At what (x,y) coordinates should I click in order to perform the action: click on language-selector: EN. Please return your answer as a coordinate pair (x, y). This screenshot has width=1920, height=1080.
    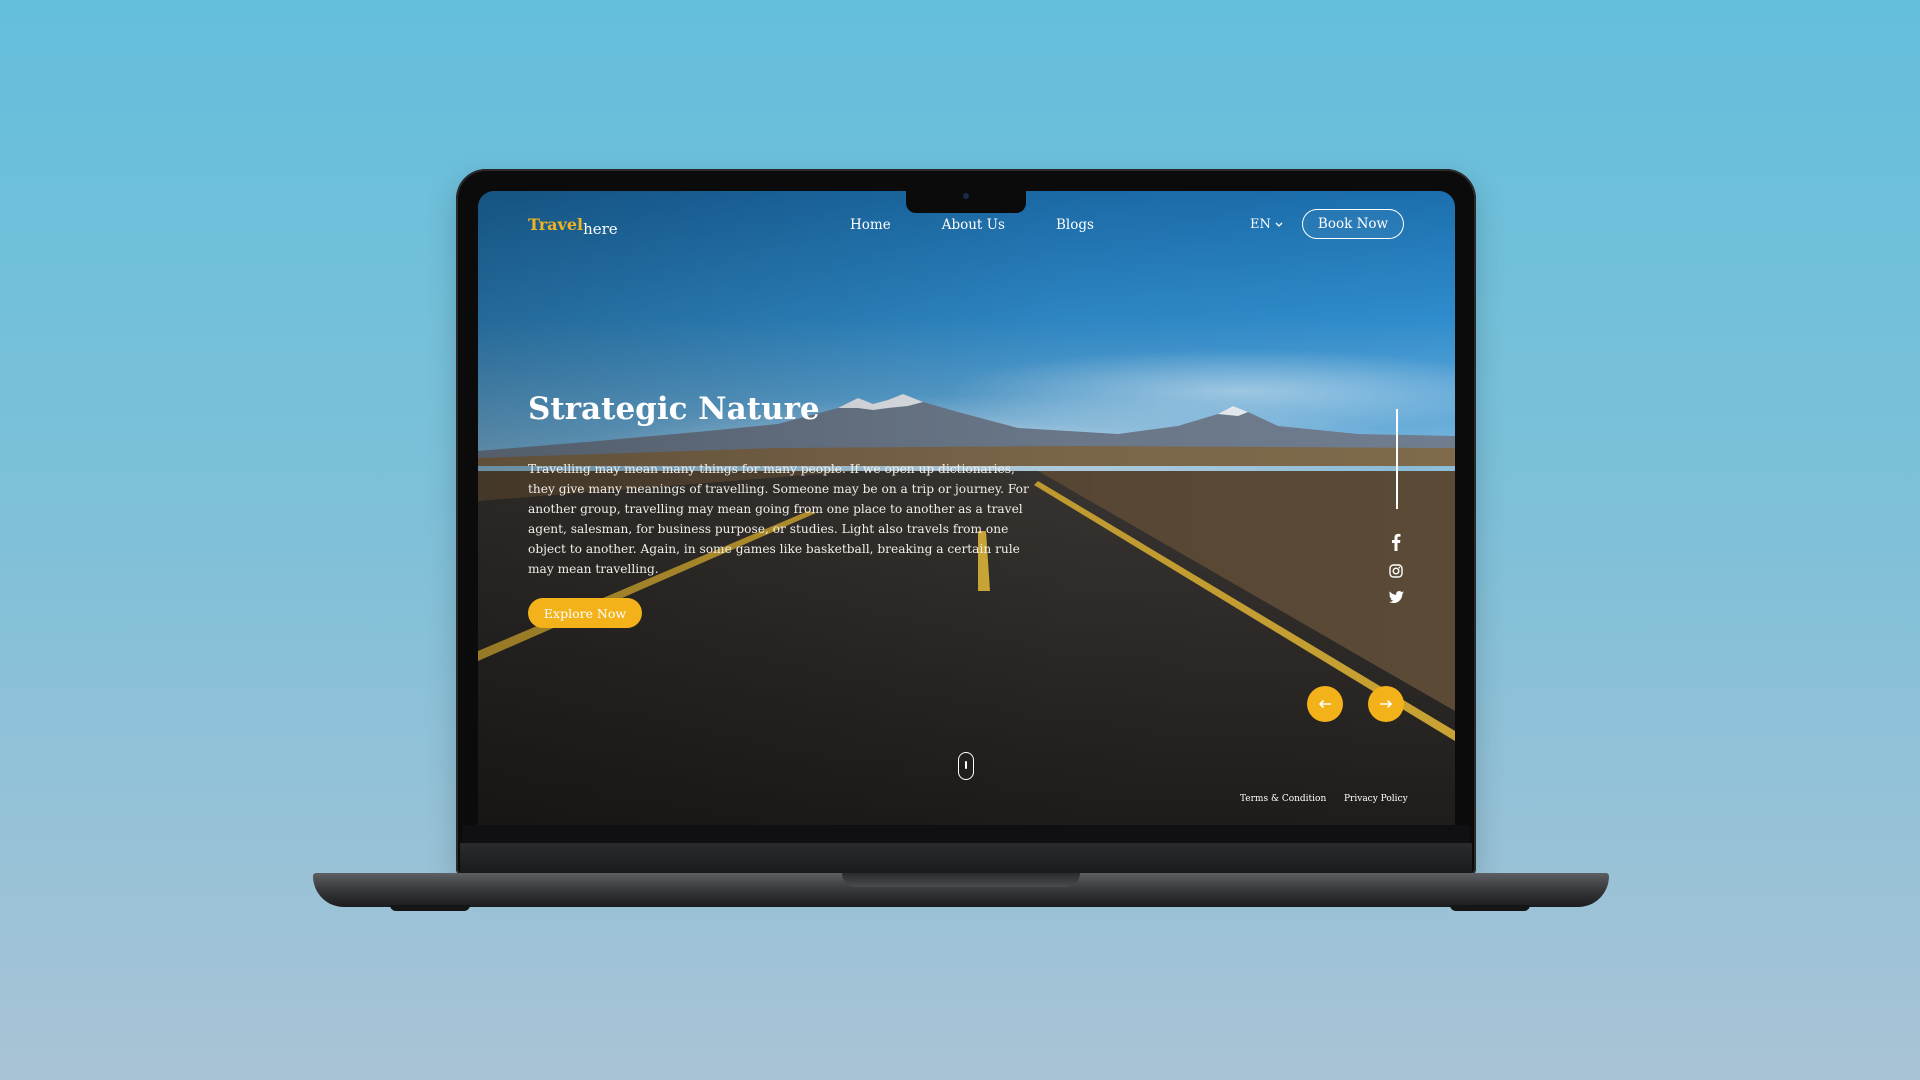
    Looking at the image, I should click on (1266, 224).